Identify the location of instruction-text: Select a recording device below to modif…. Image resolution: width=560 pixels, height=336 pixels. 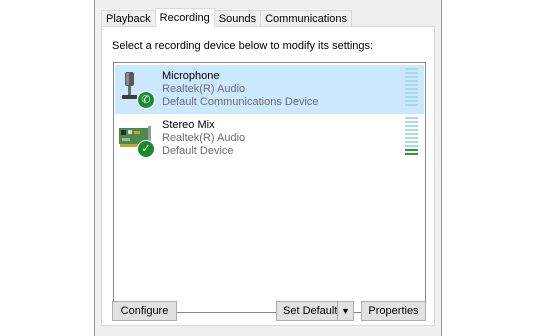
(243, 46).